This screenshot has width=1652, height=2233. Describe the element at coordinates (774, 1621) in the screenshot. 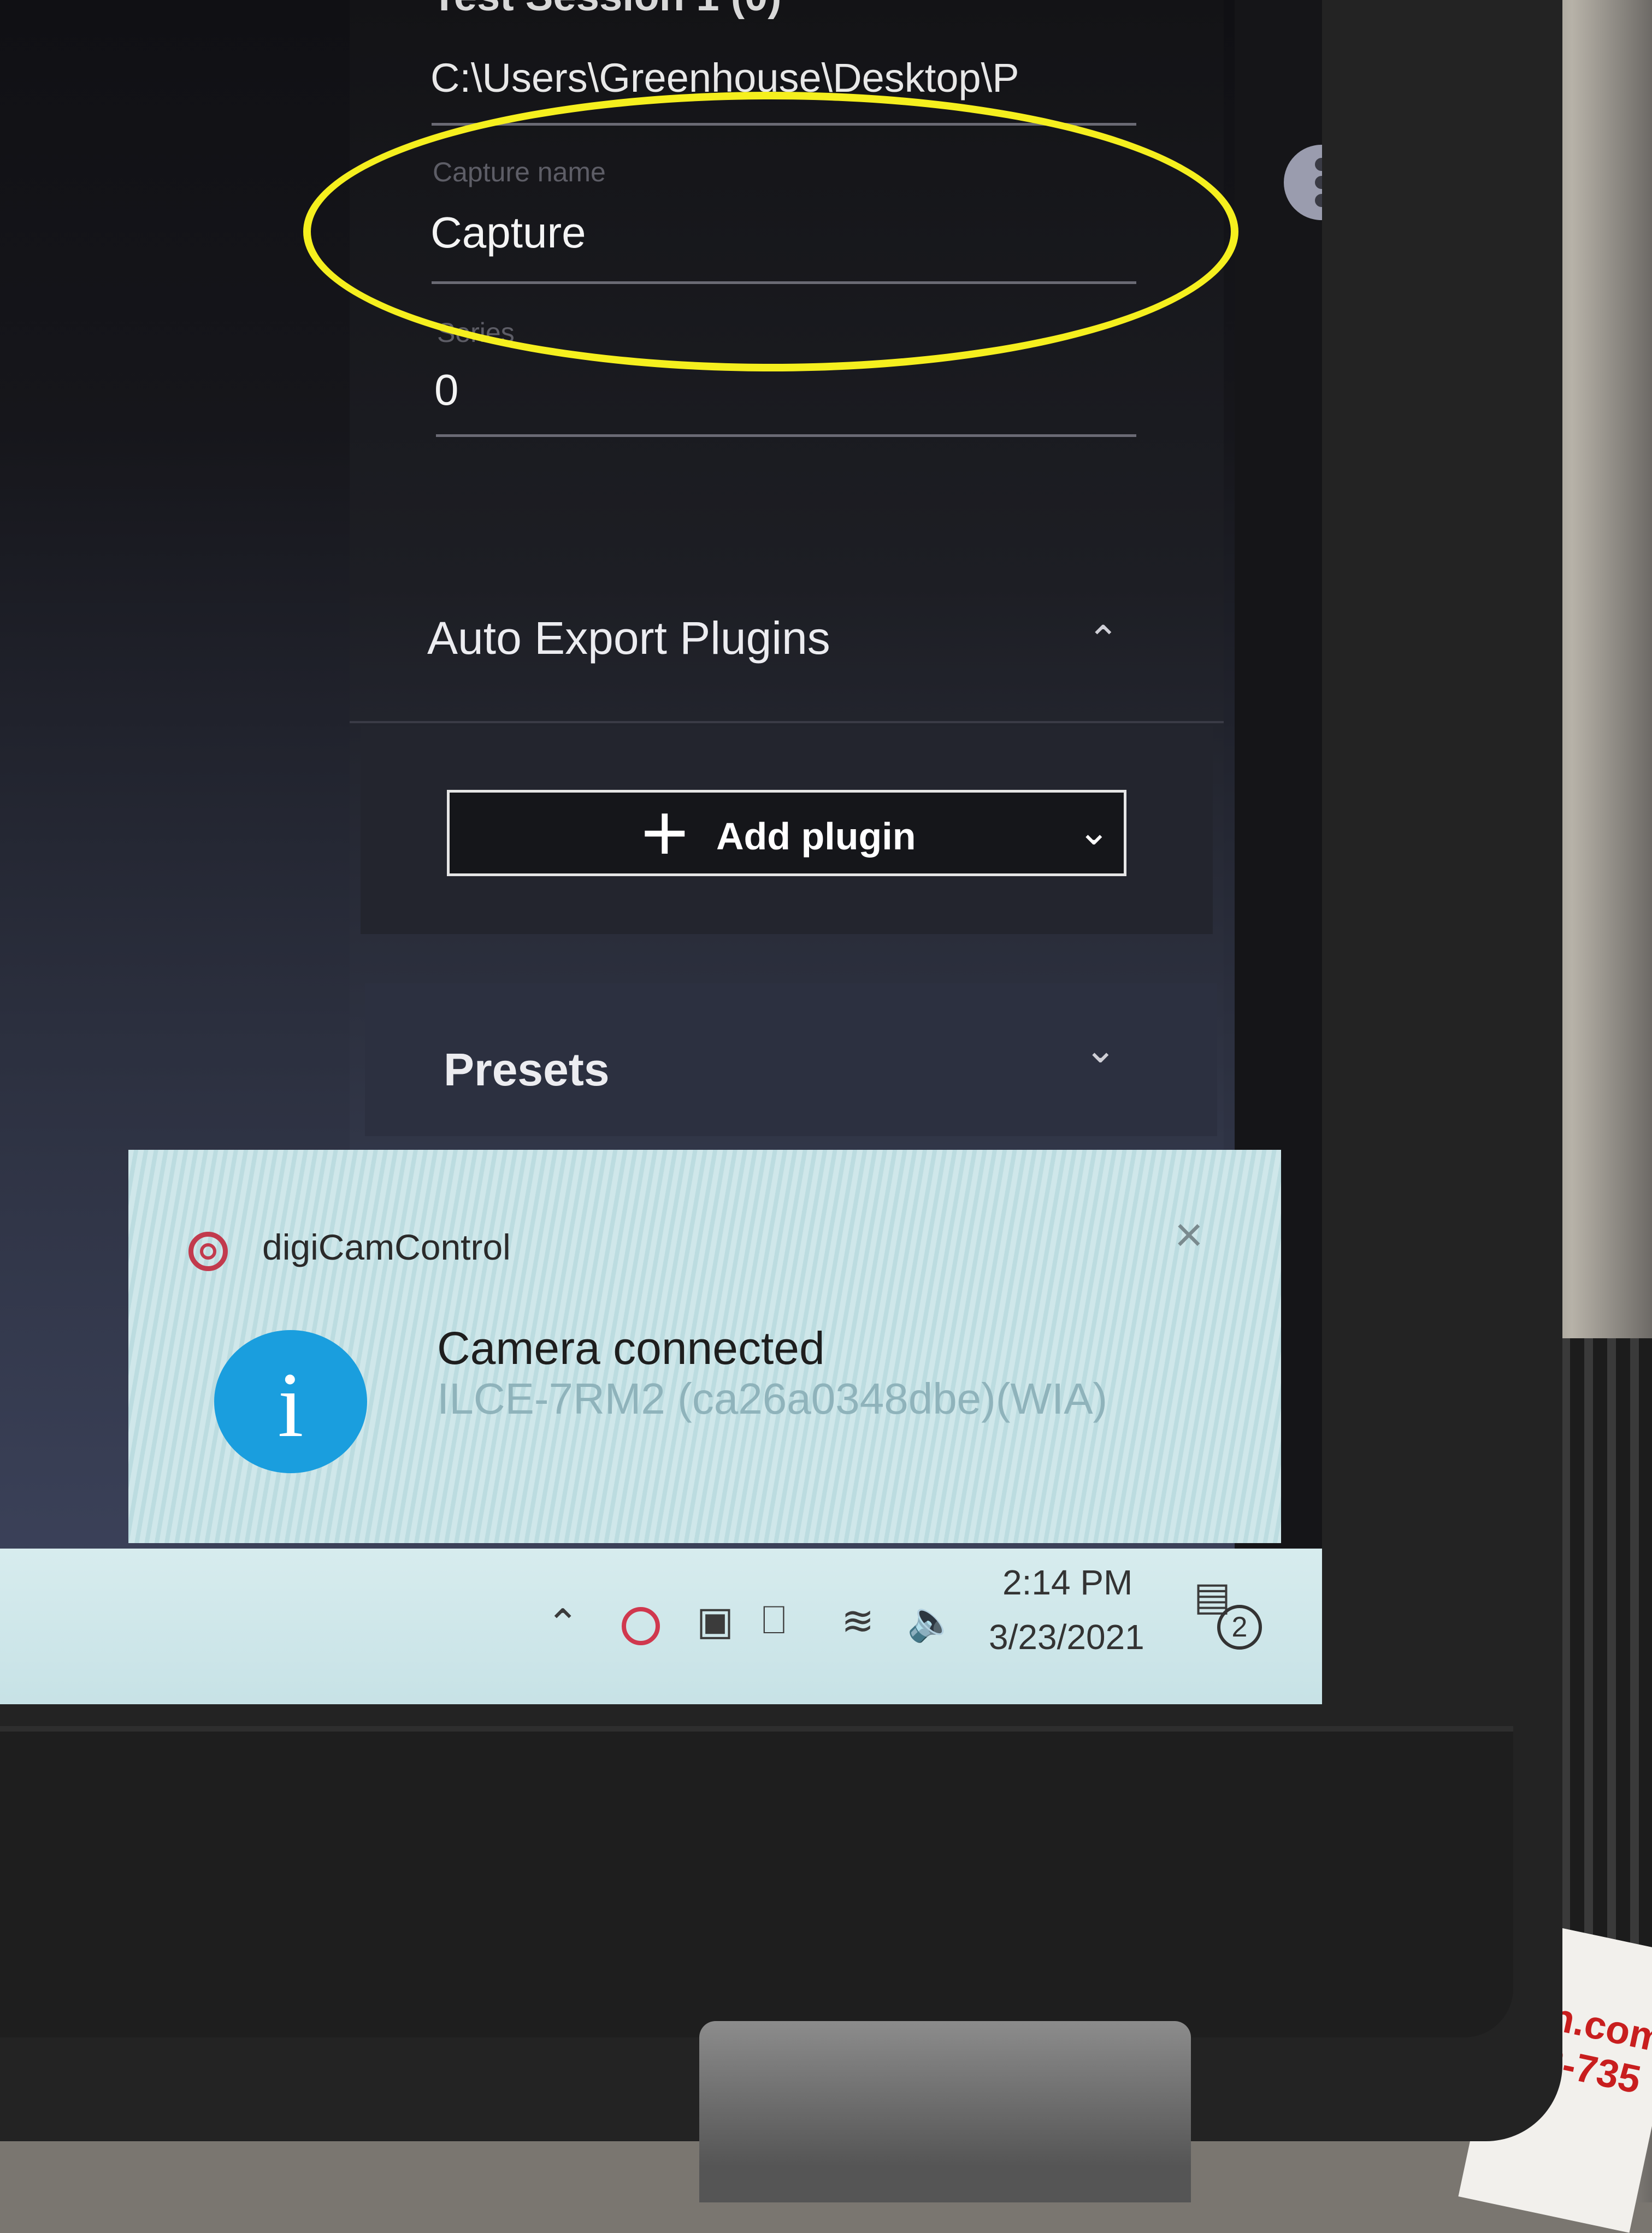

I see `battery-icon: ⎕` at that location.